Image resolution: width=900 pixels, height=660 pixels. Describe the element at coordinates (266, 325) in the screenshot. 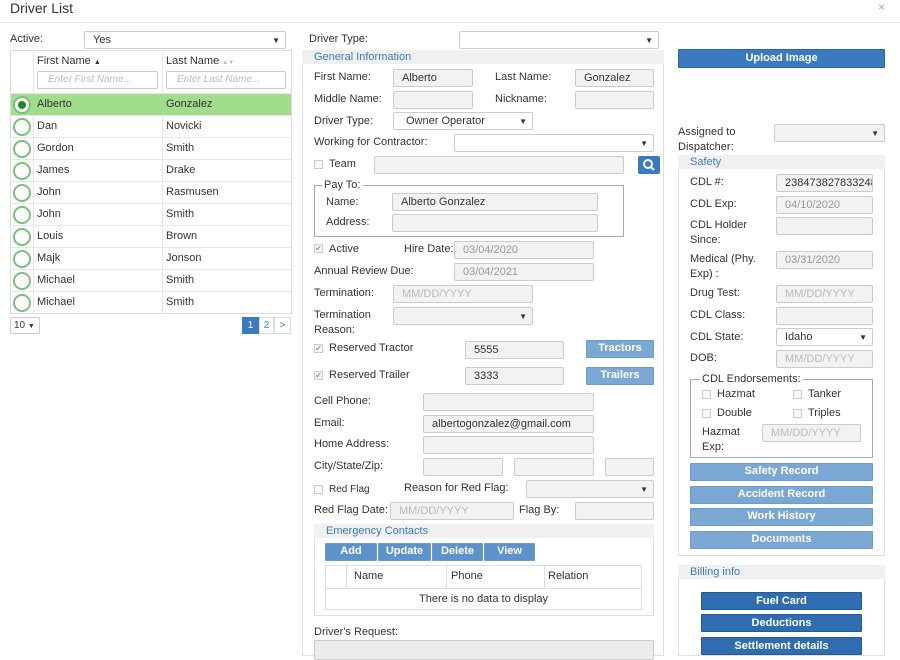

I see `page-2-button: 2` at that location.